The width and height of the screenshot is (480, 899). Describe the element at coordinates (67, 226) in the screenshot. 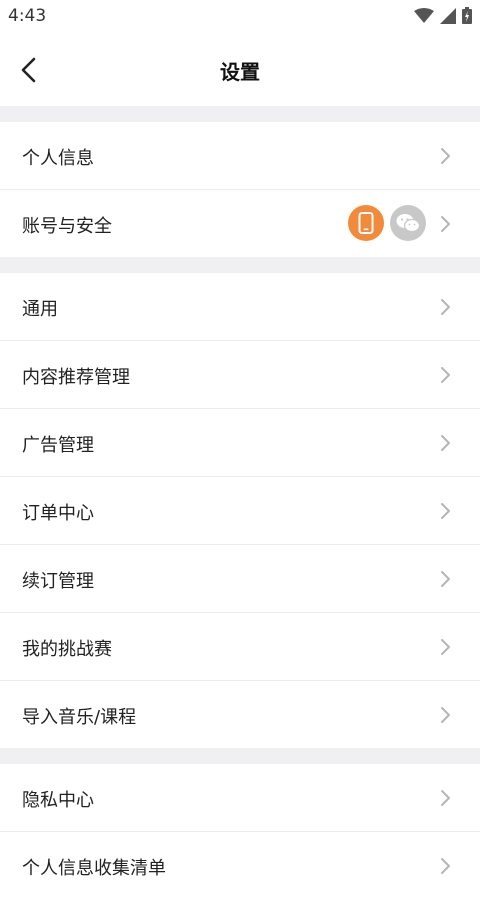

I see `settings-item-label: 账号与安全` at that location.